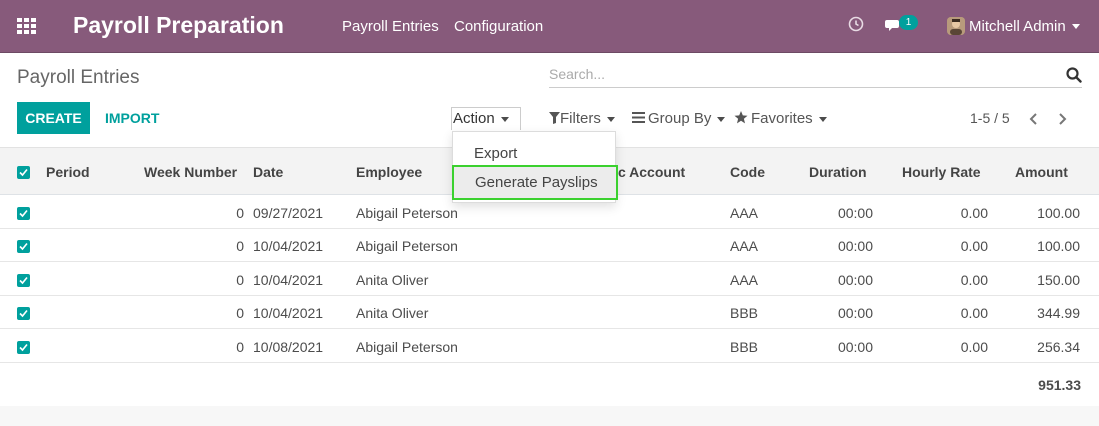 This screenshot has width=1099, height=426. Describe the element at coordinates (1059, 385) in the screenshot. I see `amount-total: 951.33` at that location.